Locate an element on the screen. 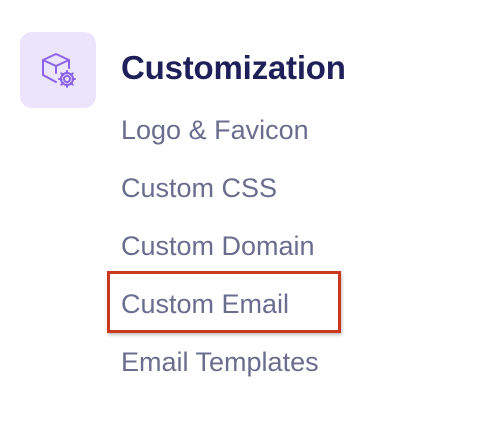 The image size is (488, 444). menu-item-label: Custom Domain is located at coordinates (218, 246).